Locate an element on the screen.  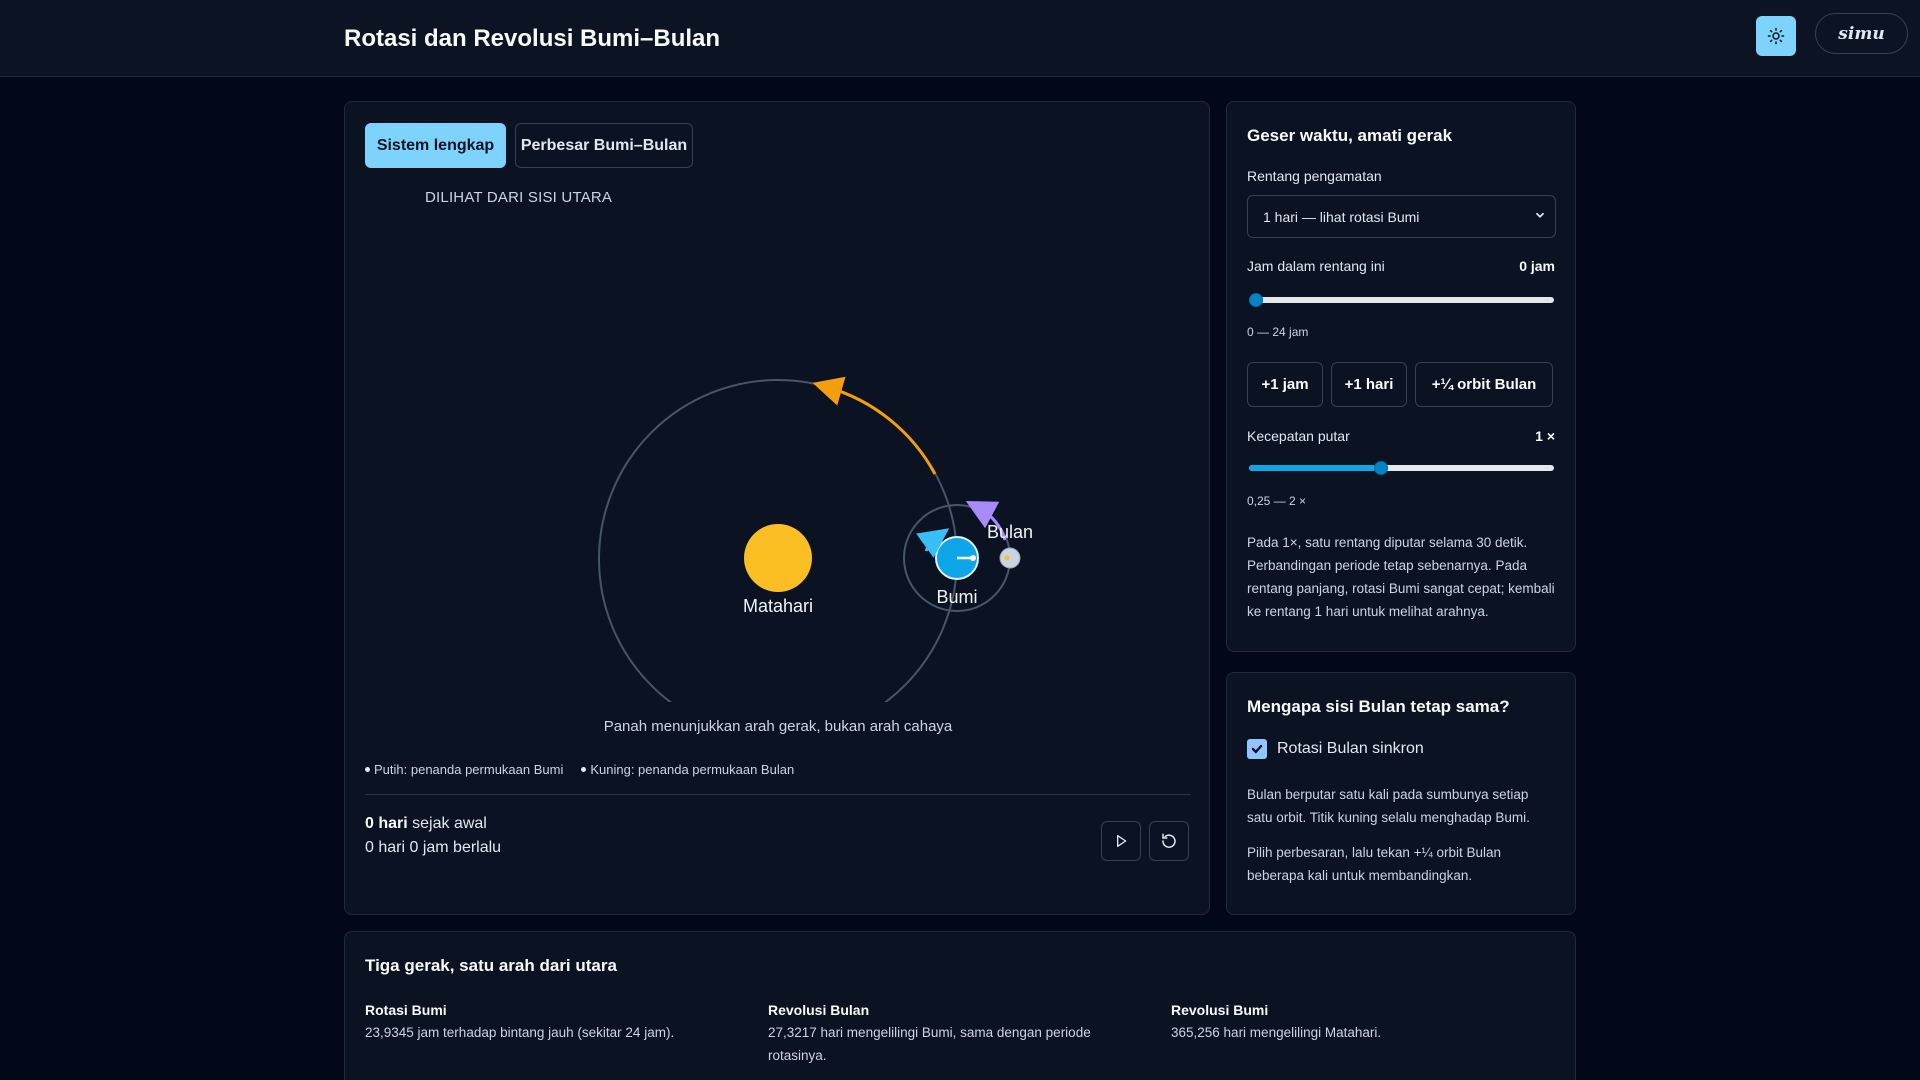
play-icon is located at coordinates (1122, 841).